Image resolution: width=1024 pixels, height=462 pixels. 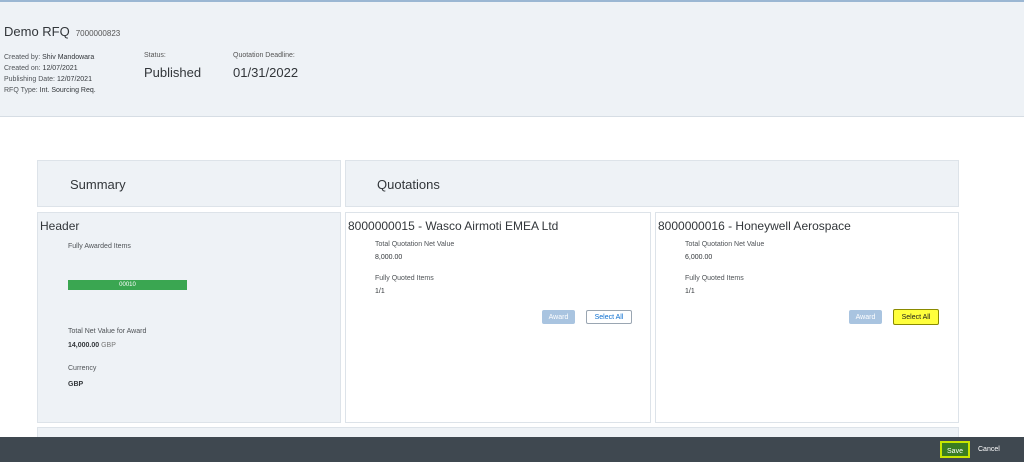 What do you see at coordinates (67, 90) in the screenshot?
I see `rfq-type-value: Int. Sourcing Req.` at bounding box center [67, 90].